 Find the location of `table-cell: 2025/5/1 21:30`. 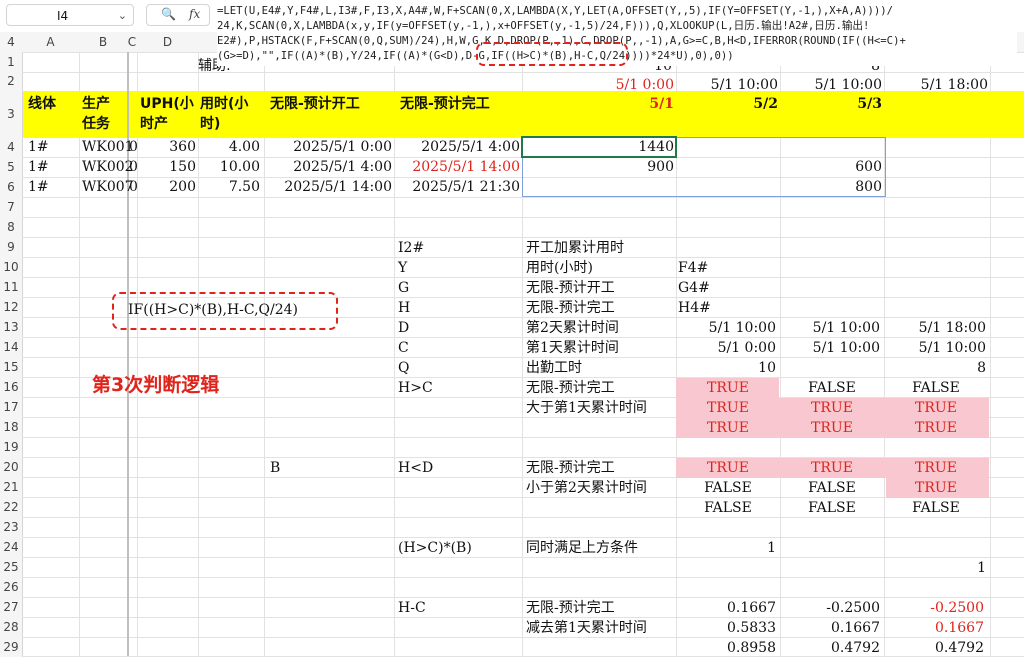

table-cell: 2025/5/1 21:30 is located at coordinates (458, 187).